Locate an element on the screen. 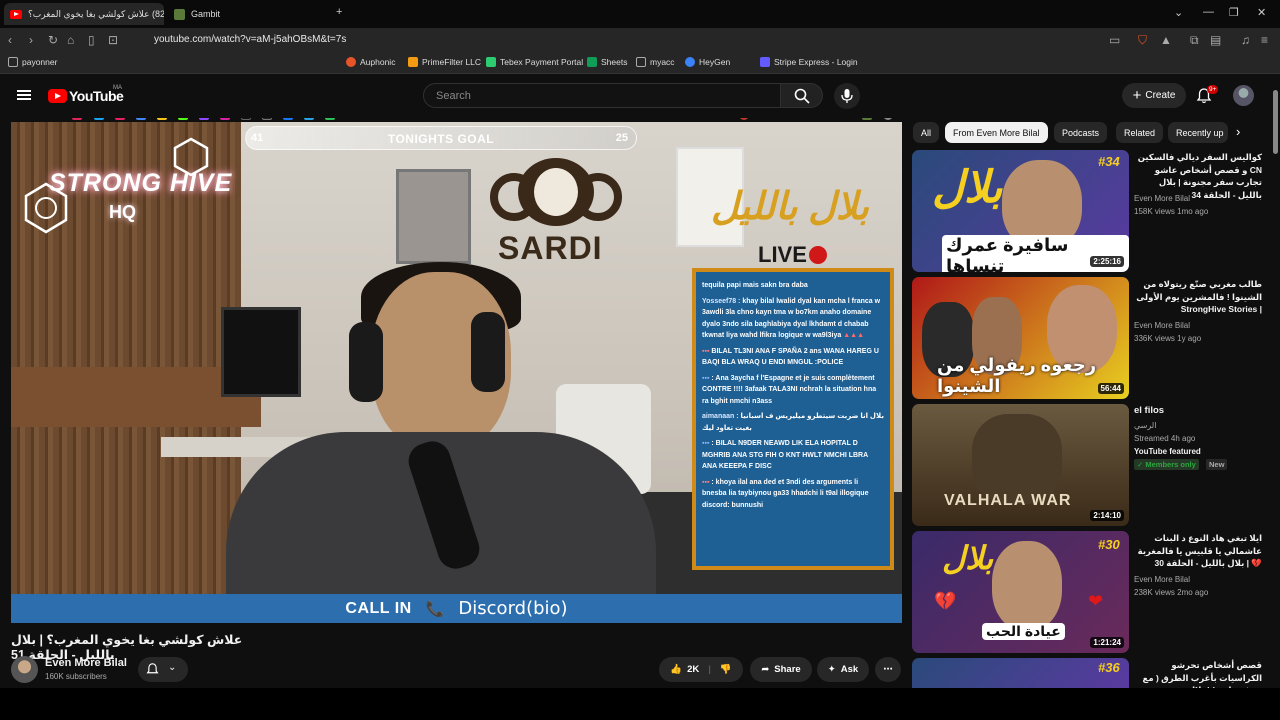 The height and width of the screenshot is (720, 1280). related-thumbnail: بلال #30 💔 ❤ عيادة الحب 1:21:24 is located at coordinates (1020, 592).